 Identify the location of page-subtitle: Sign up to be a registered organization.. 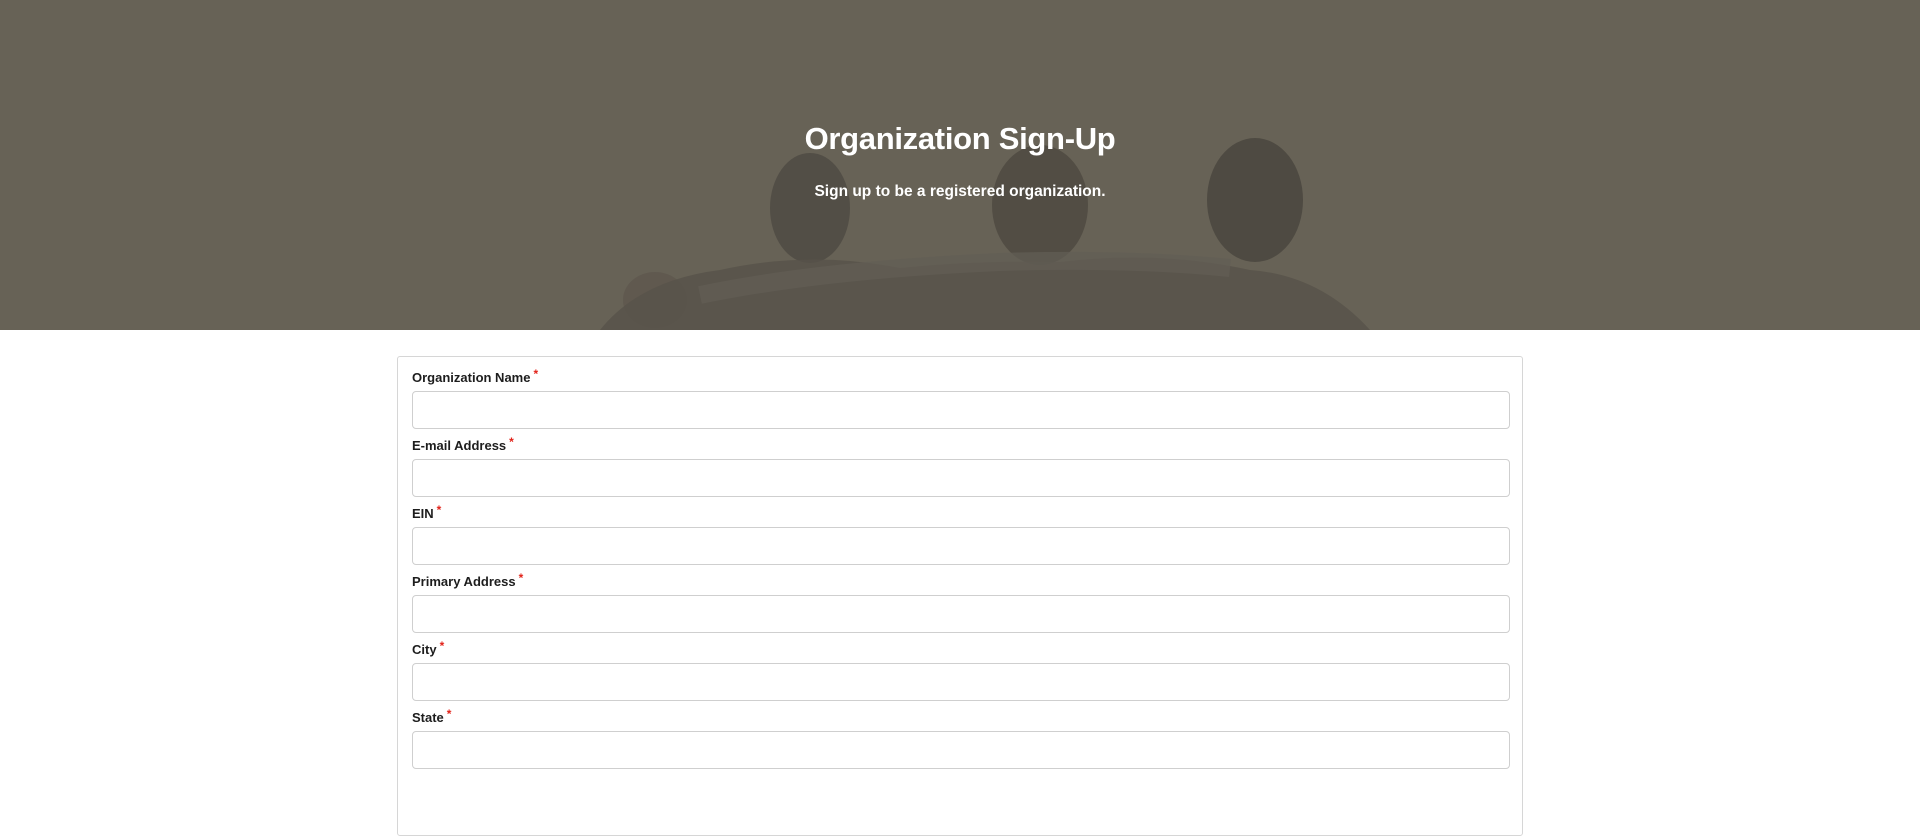
(960, 191).